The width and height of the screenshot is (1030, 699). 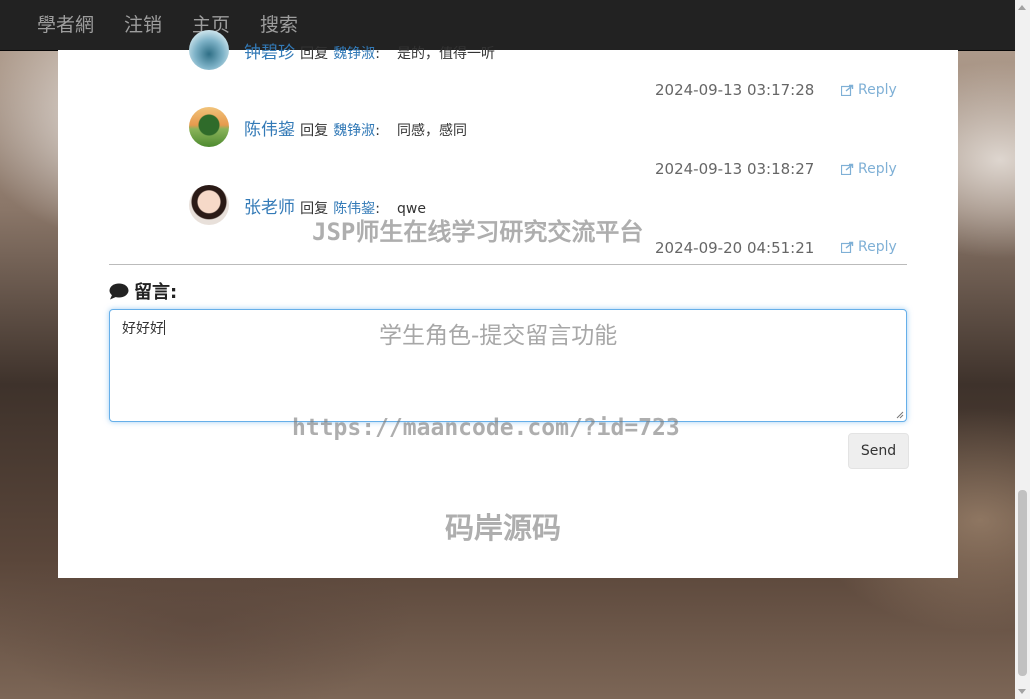 What do you see at coordinates (269, 208) in the screenshot?
I see `comment-user: 张老师` at bounding box center [269, 208].